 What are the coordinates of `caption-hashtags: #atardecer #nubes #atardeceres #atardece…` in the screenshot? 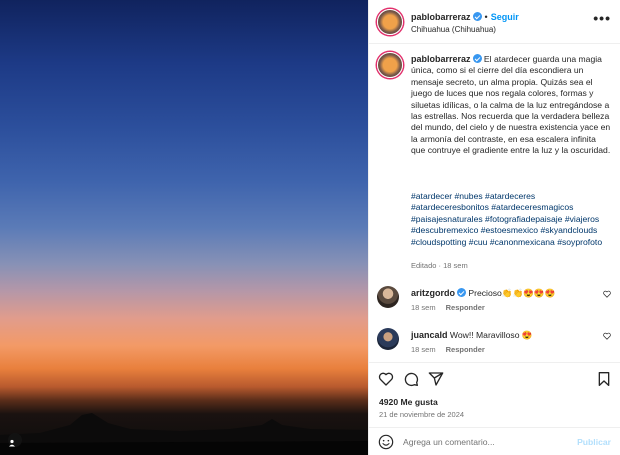 It's located at (511, 219).